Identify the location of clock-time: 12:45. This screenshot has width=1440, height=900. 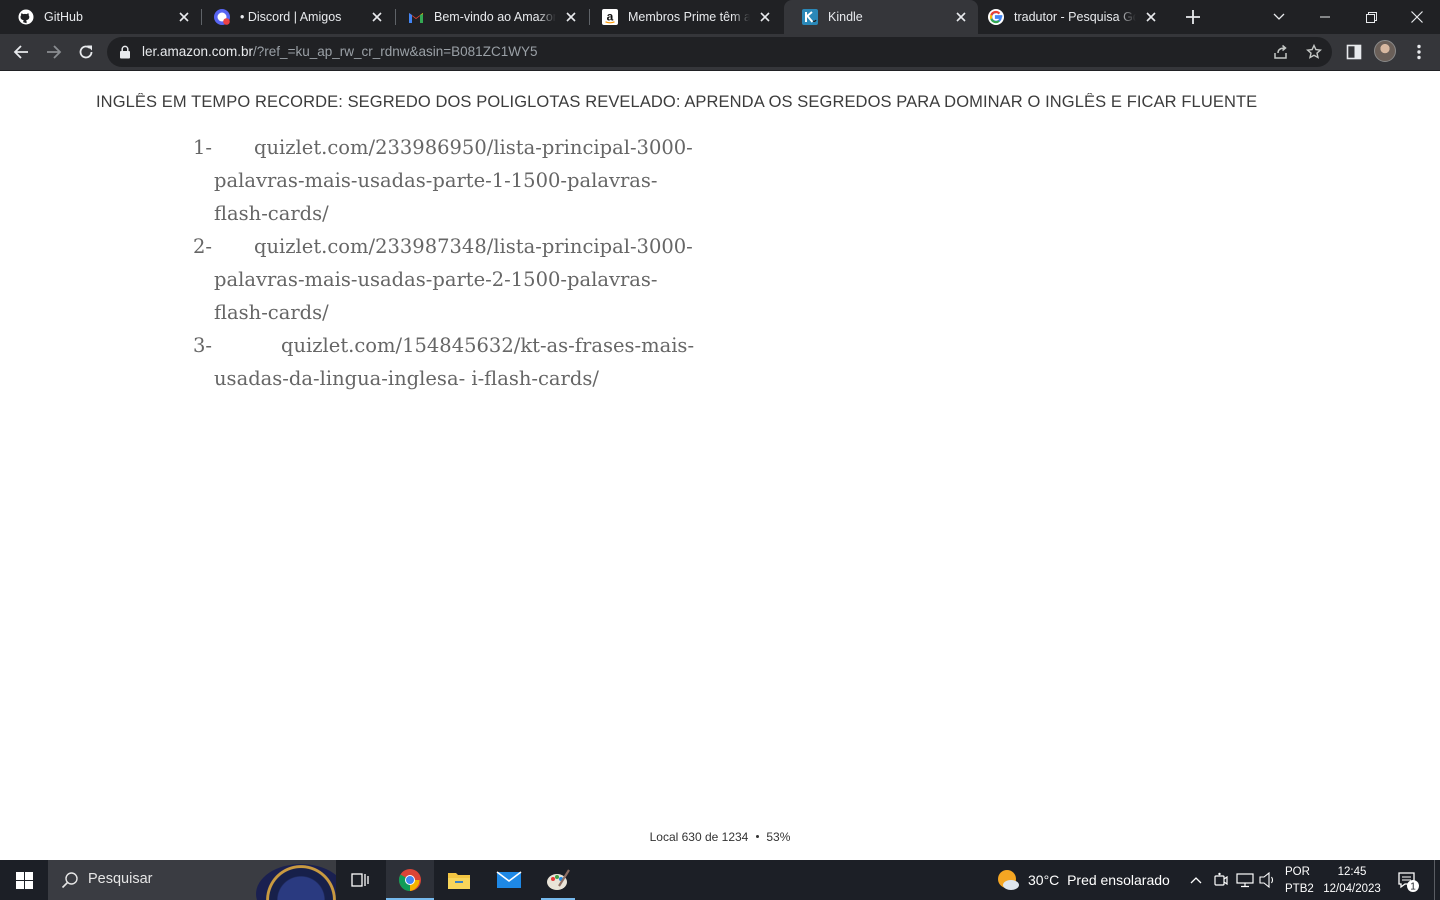
(1352, 872).